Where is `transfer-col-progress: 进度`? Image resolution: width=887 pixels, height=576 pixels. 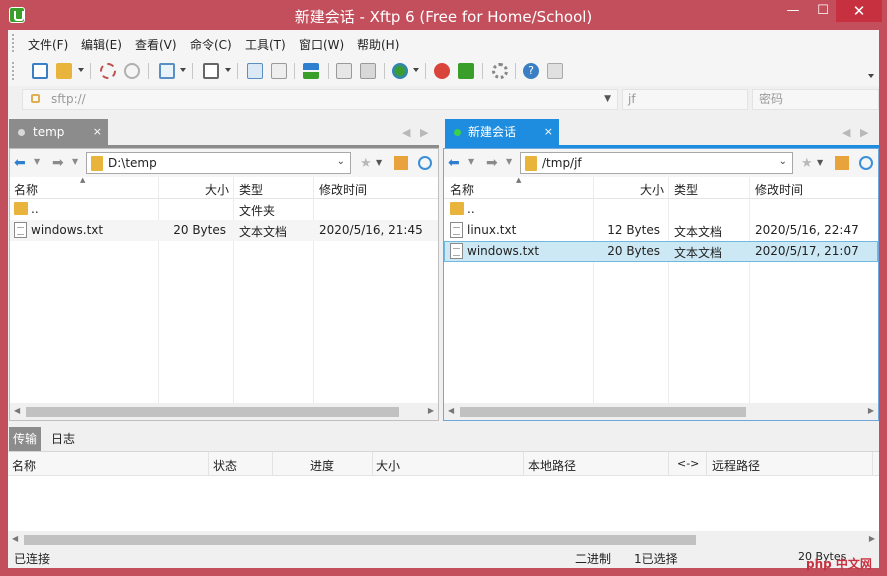
transfer-col-progress: 进度 is located at coordinates (322, 465).